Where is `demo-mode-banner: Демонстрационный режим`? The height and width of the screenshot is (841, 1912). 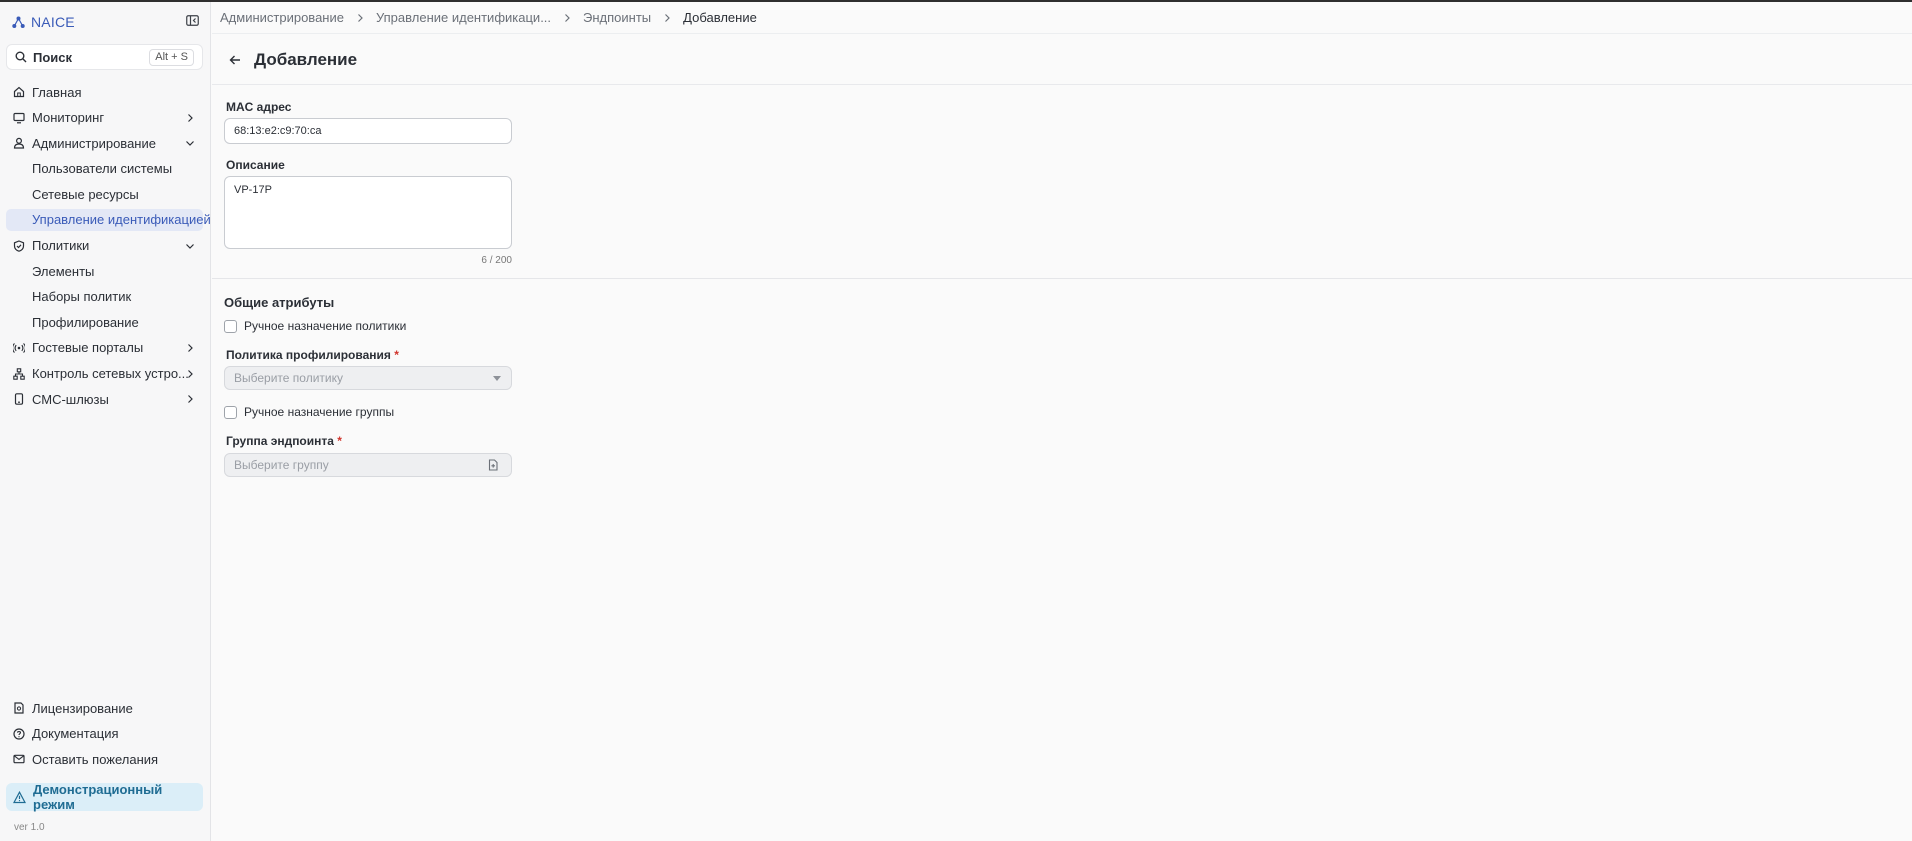 demo-mode-banner: Демонстрационный режим is located at coordinates (104, 797).